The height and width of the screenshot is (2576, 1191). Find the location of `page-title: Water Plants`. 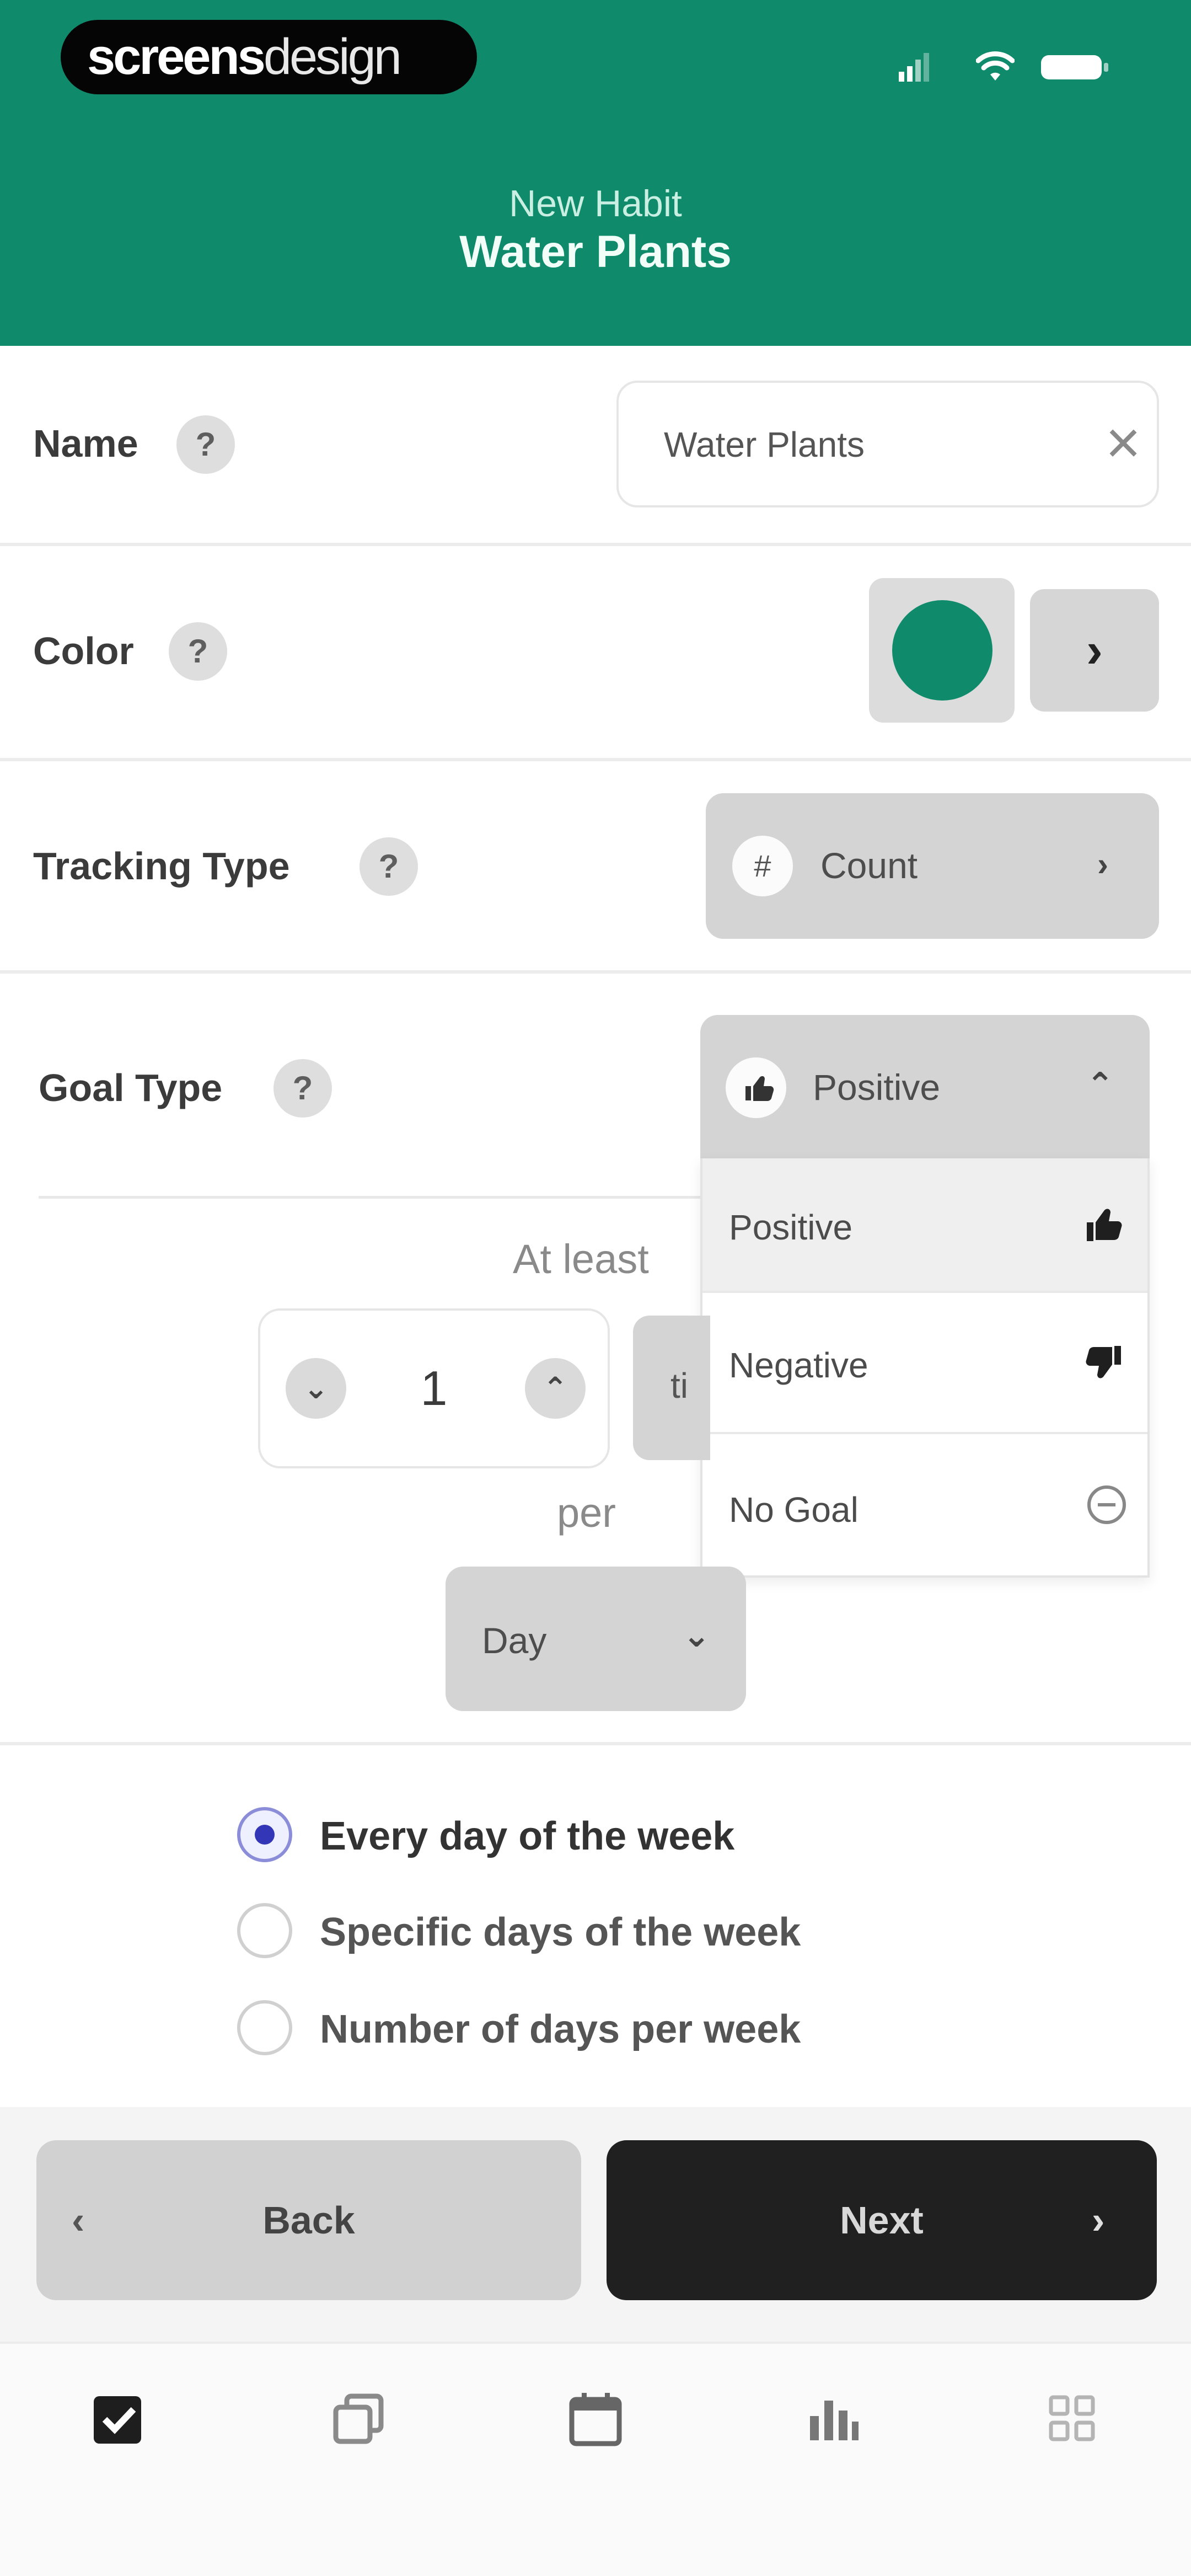

page-title: Water Plants is located at coordinates (595, 252).